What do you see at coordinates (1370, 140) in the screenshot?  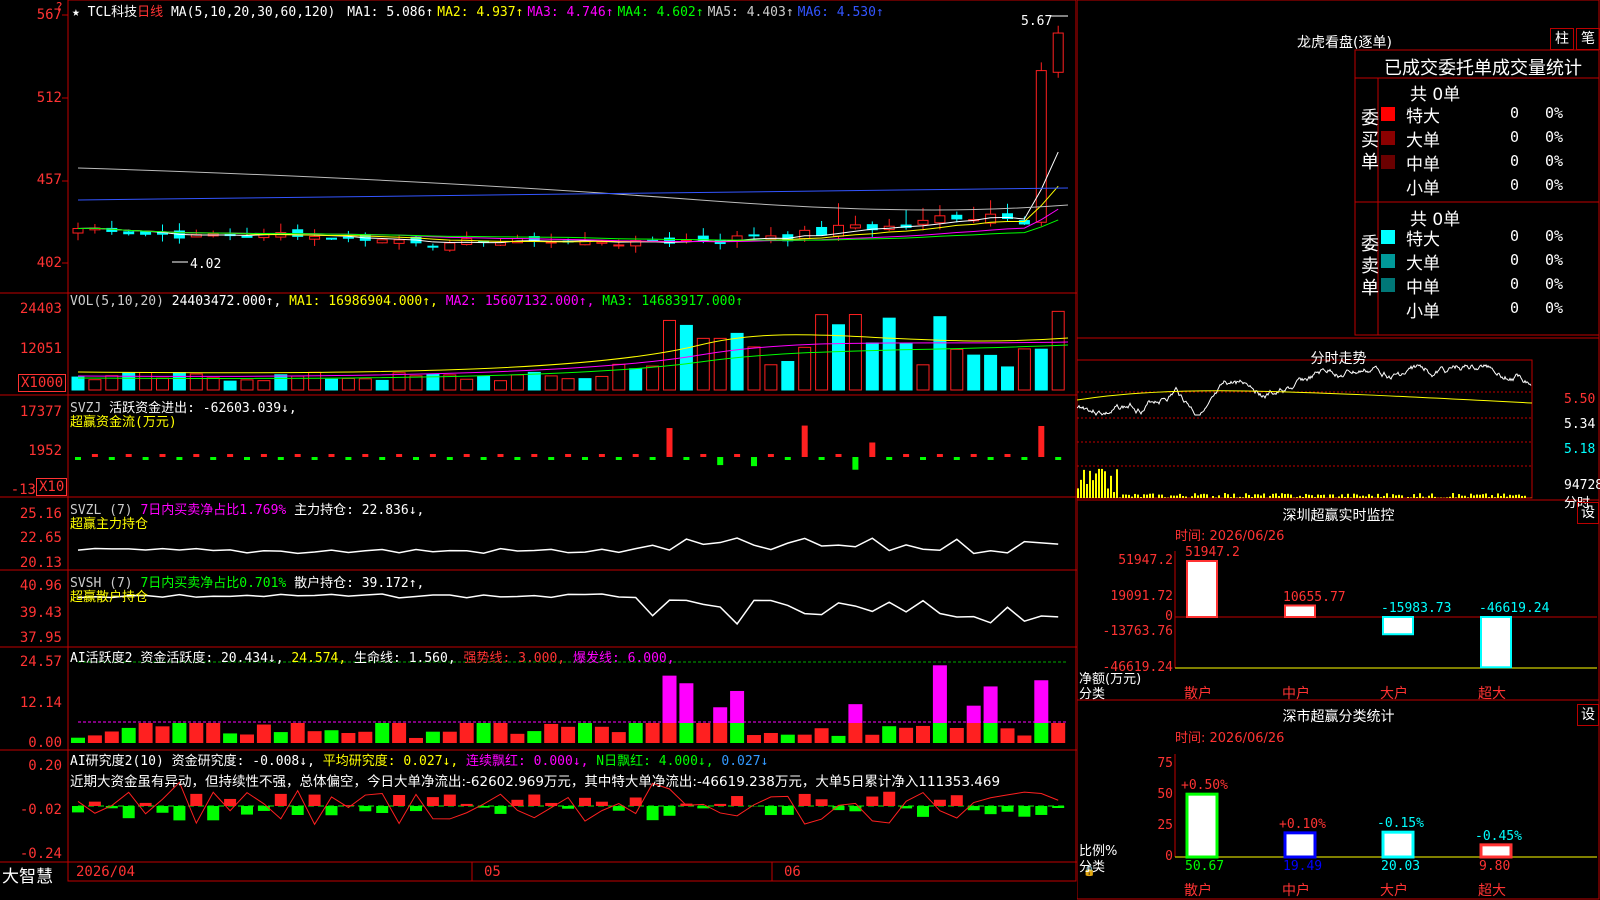 I see `buy-orders-label: 委买单` at bounding box center [1370, 140].